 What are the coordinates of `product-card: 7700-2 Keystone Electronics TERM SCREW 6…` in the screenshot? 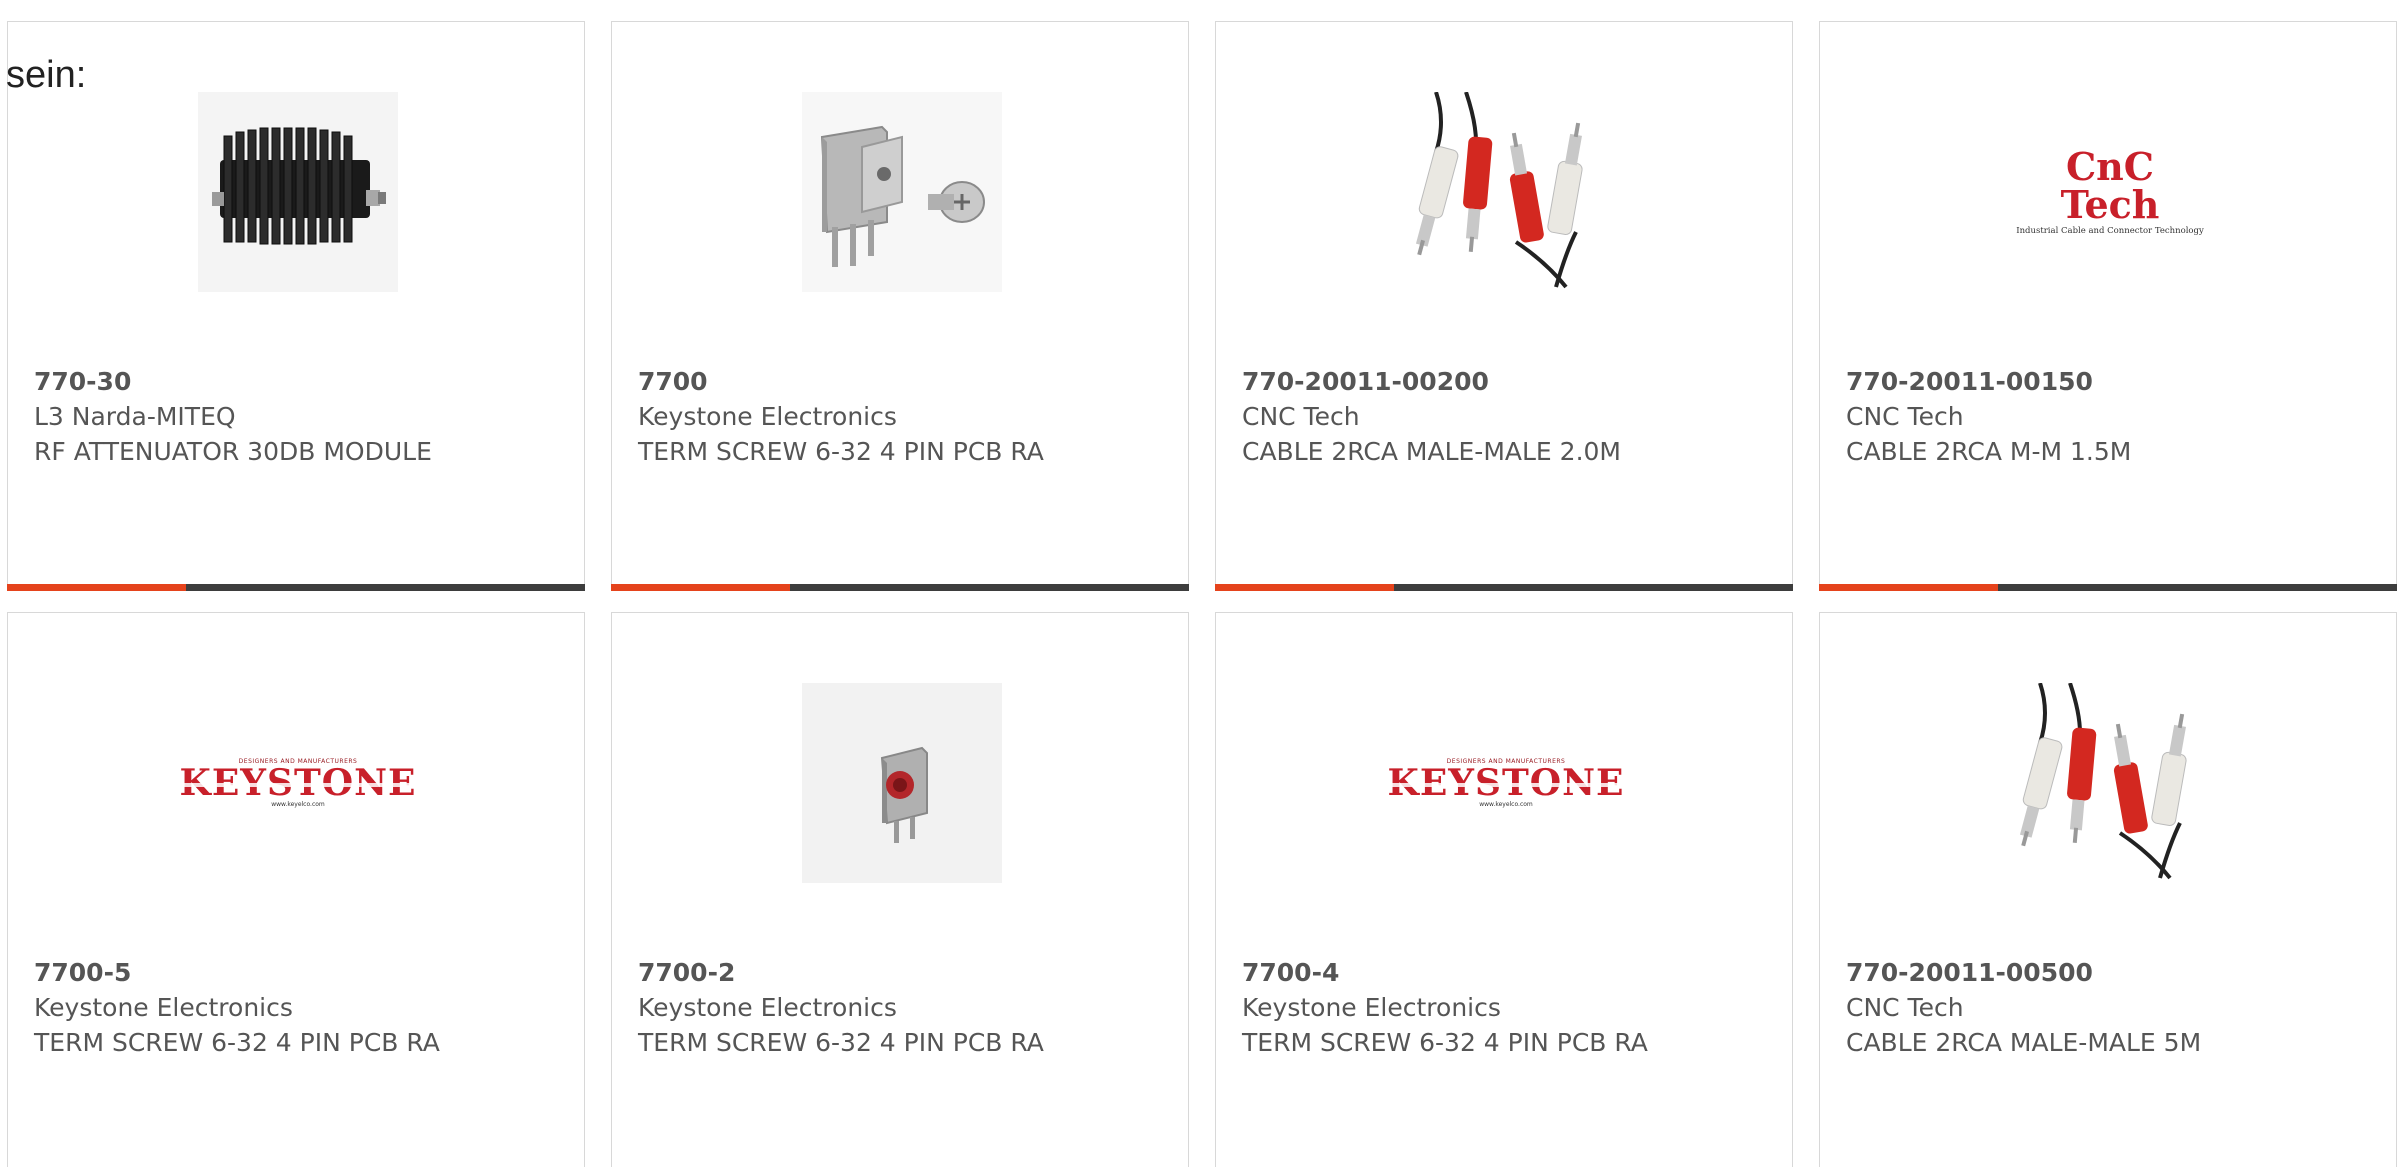 It's located at (900, 889).